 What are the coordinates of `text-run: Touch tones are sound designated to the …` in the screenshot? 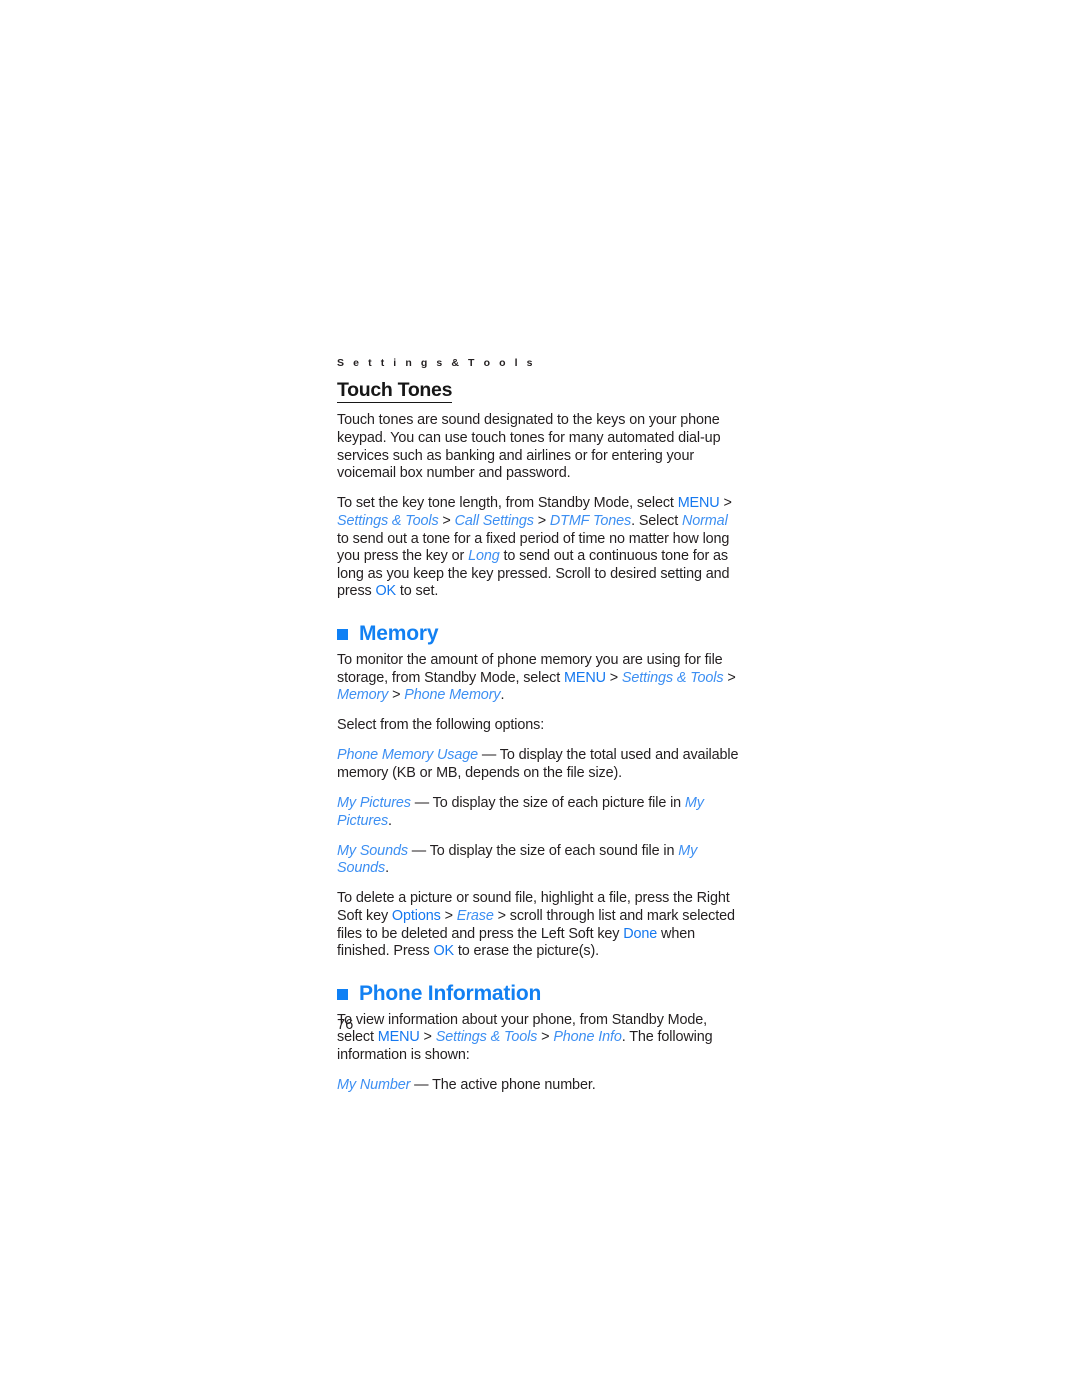 It's located at (529, 447).